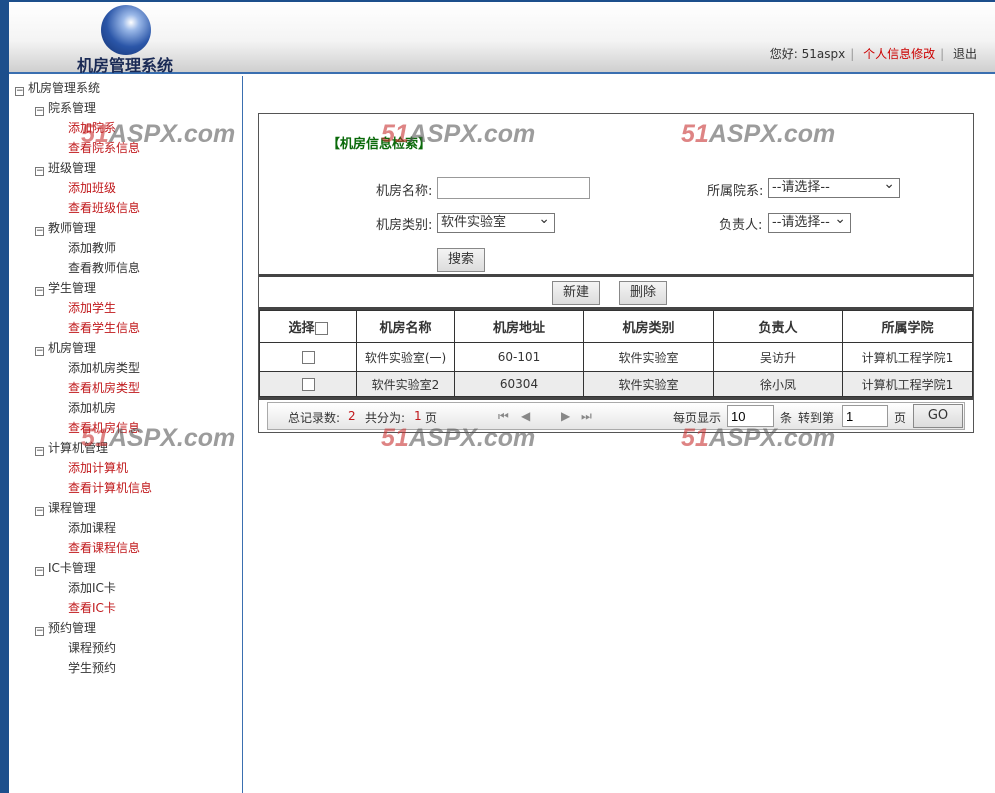 The image size is (995, 793). I want to click on header-address: 机房地址, so click(519, 326).